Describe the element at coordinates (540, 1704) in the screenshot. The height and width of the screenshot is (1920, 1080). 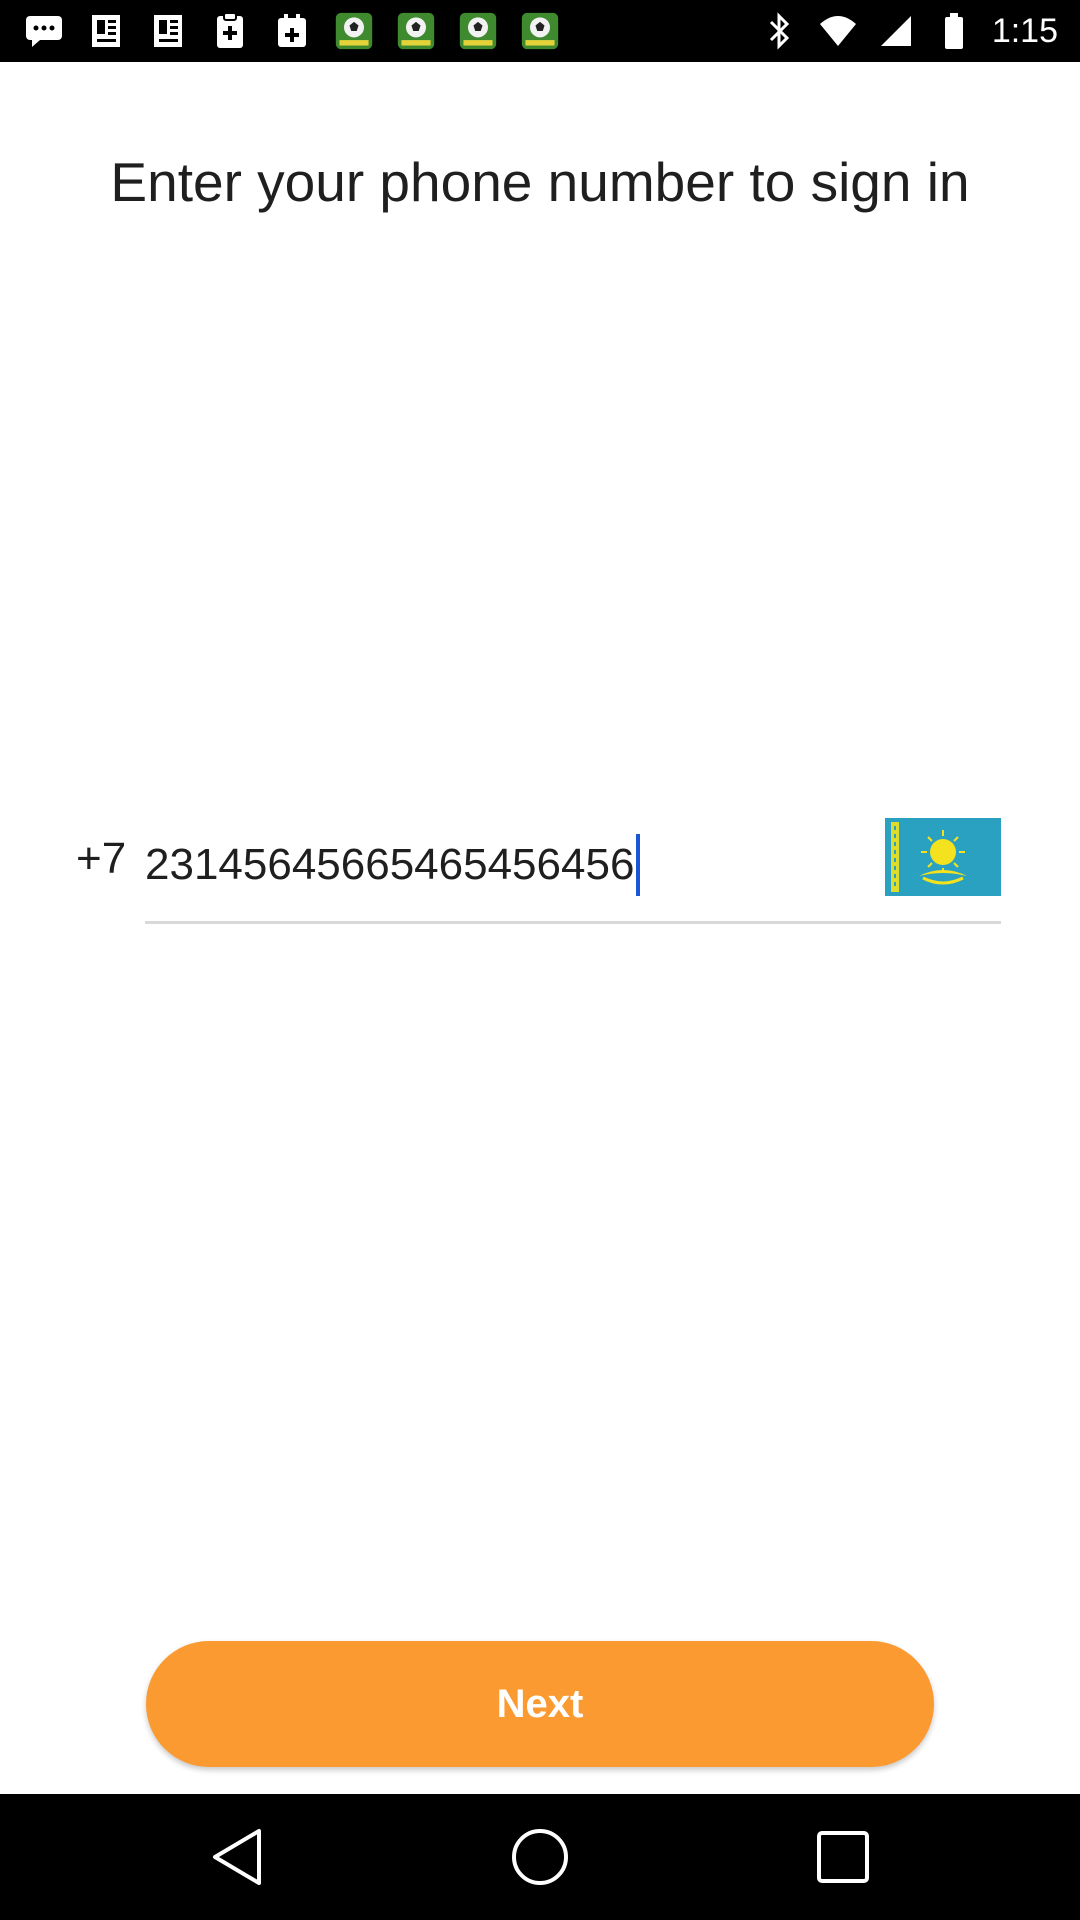
I see `next-button: Next` at that location.